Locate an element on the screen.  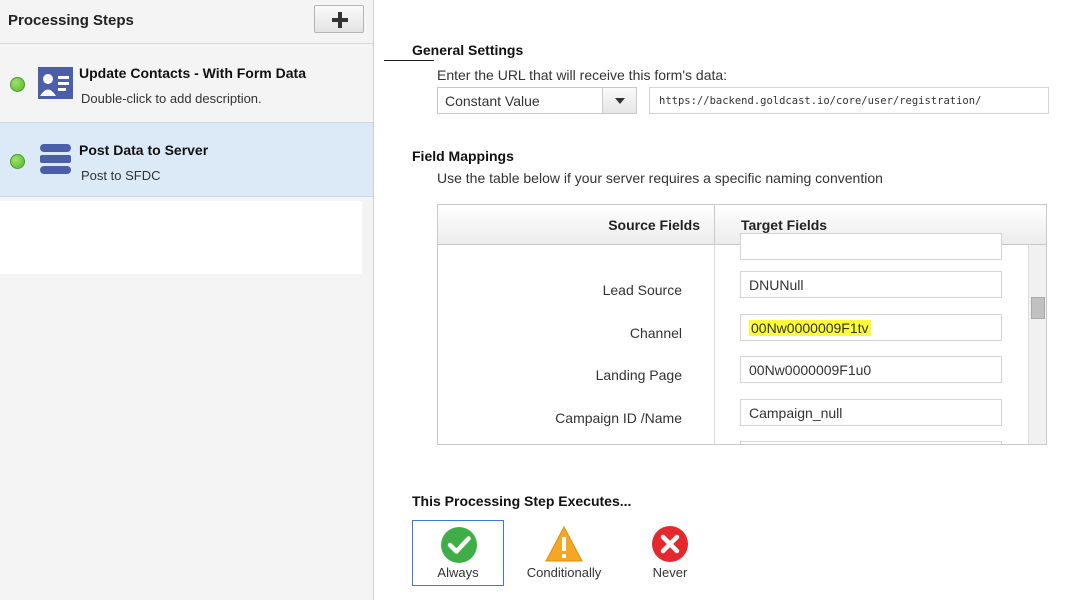
add-step-button is located at coordinates (339, 19).